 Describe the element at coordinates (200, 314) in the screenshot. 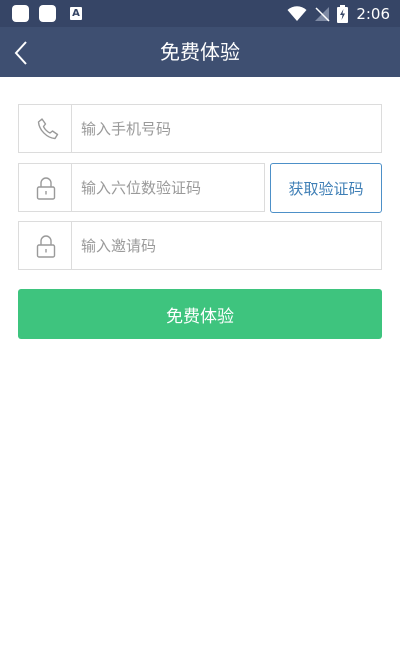

I see `free-trial-button: 免费体验` at that location.